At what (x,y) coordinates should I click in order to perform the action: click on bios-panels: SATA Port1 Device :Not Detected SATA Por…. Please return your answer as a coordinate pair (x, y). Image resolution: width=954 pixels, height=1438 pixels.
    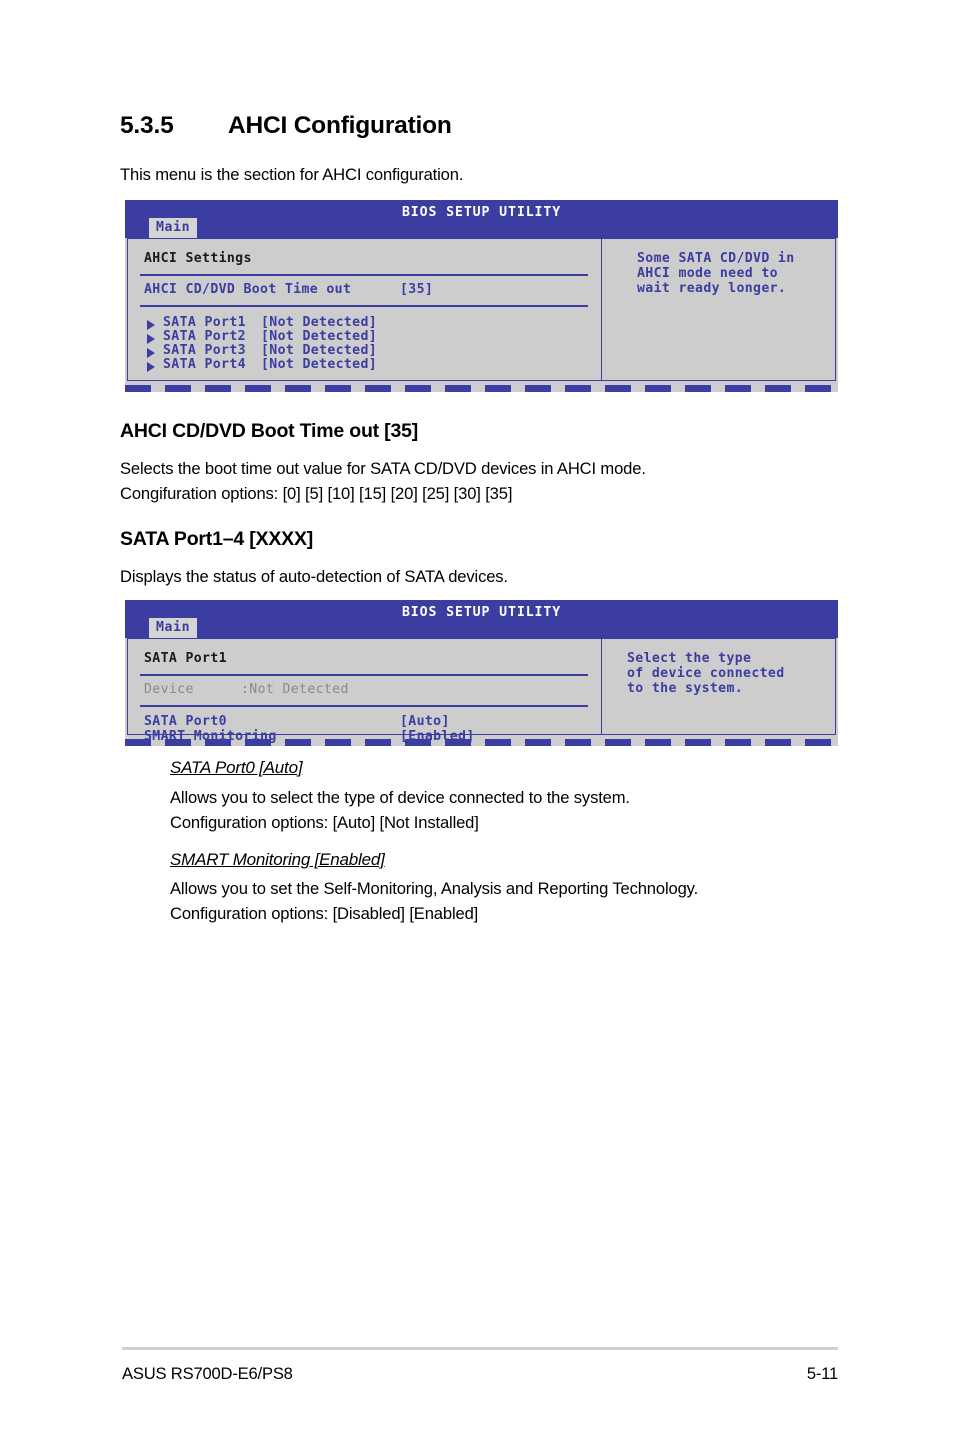
    Looking at the image, I should click on (481, 691).